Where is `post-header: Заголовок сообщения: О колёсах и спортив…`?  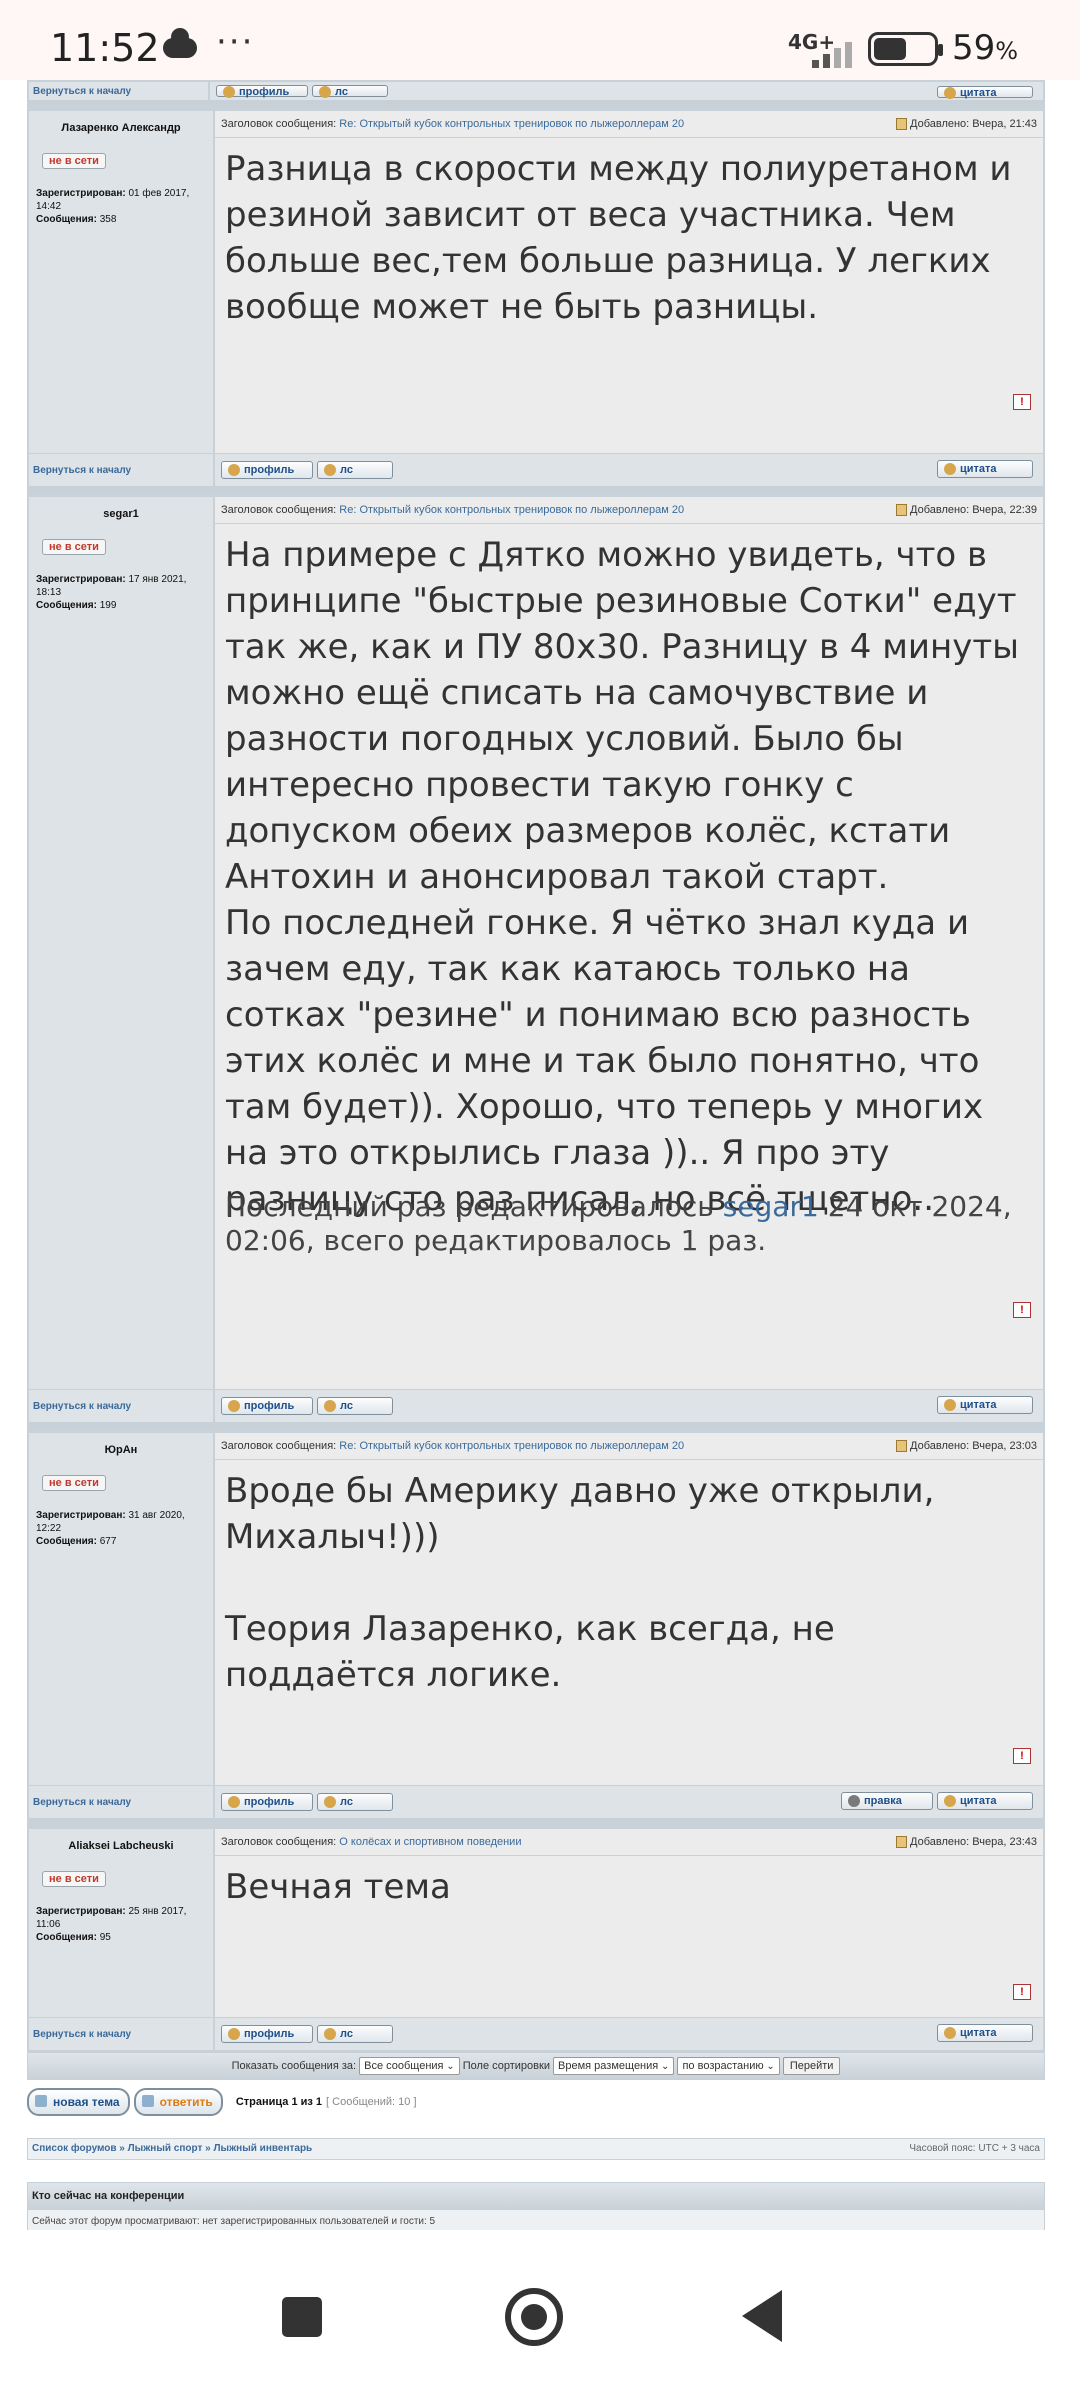
post-header: Заголовок сообщения: О колёсах и спортив… is located at coordinates (629, 1842).